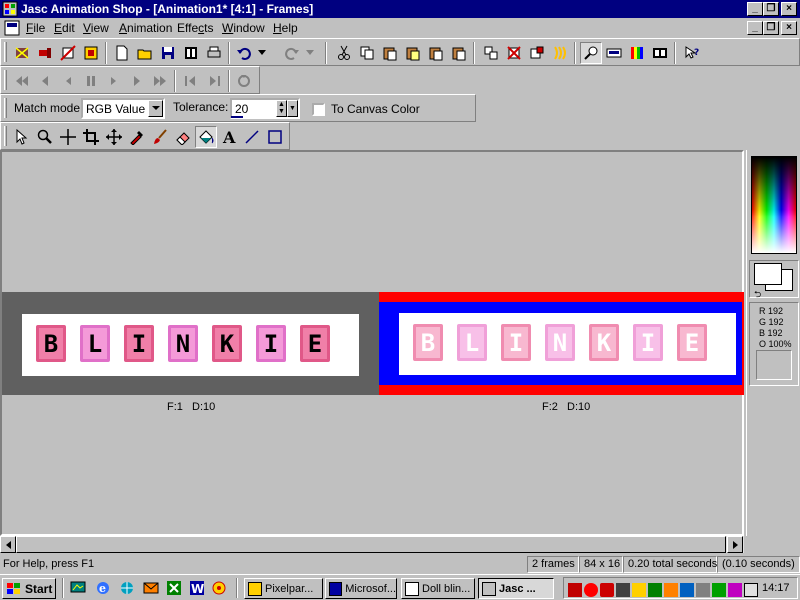  What do you see at coordinates (561, 343) in the screenshot?
I see `frame-2: BLINKIE` at bounding box center [561, 343].